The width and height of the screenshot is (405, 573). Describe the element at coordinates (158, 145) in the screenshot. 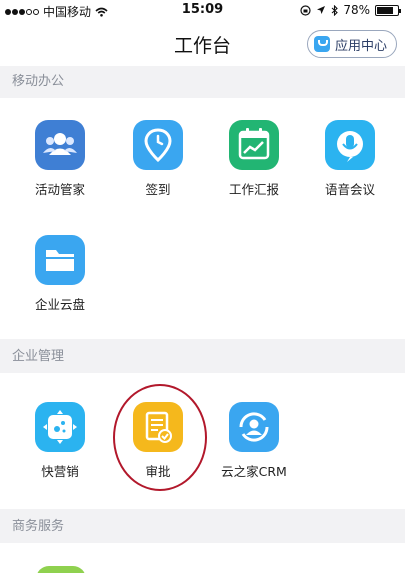

I see `location-pin-icon` at that location.